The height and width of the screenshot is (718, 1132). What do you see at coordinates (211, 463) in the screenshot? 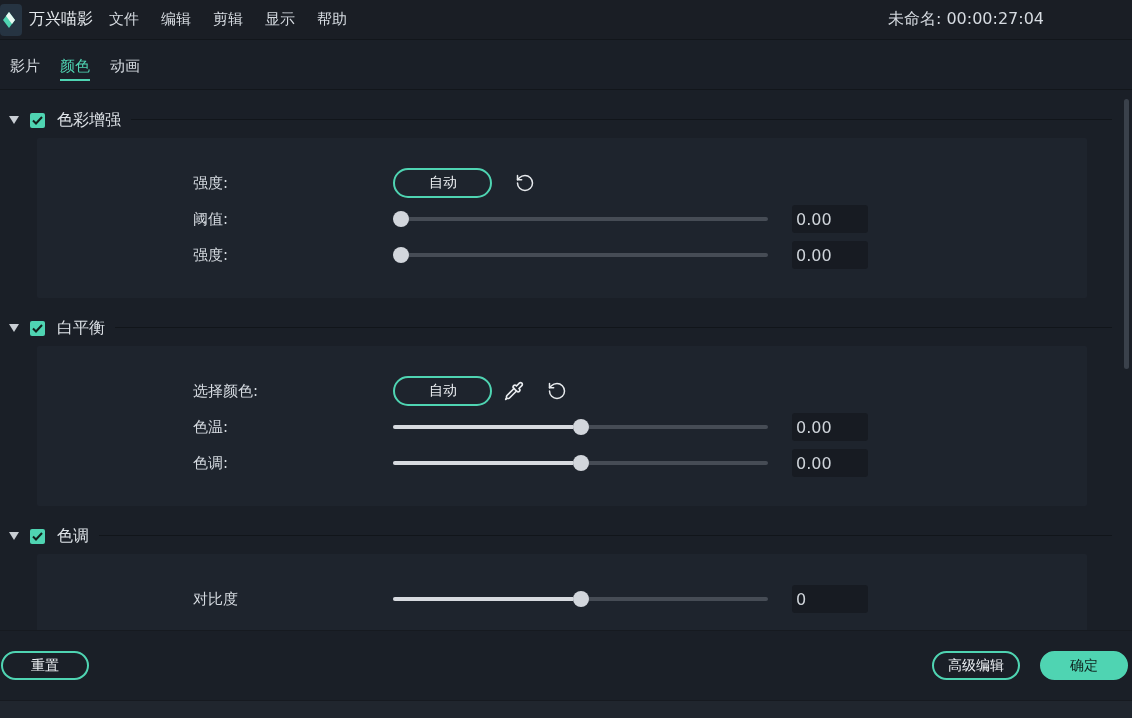
I see `setting-label: 色调:` at bounding box center [211, 463].